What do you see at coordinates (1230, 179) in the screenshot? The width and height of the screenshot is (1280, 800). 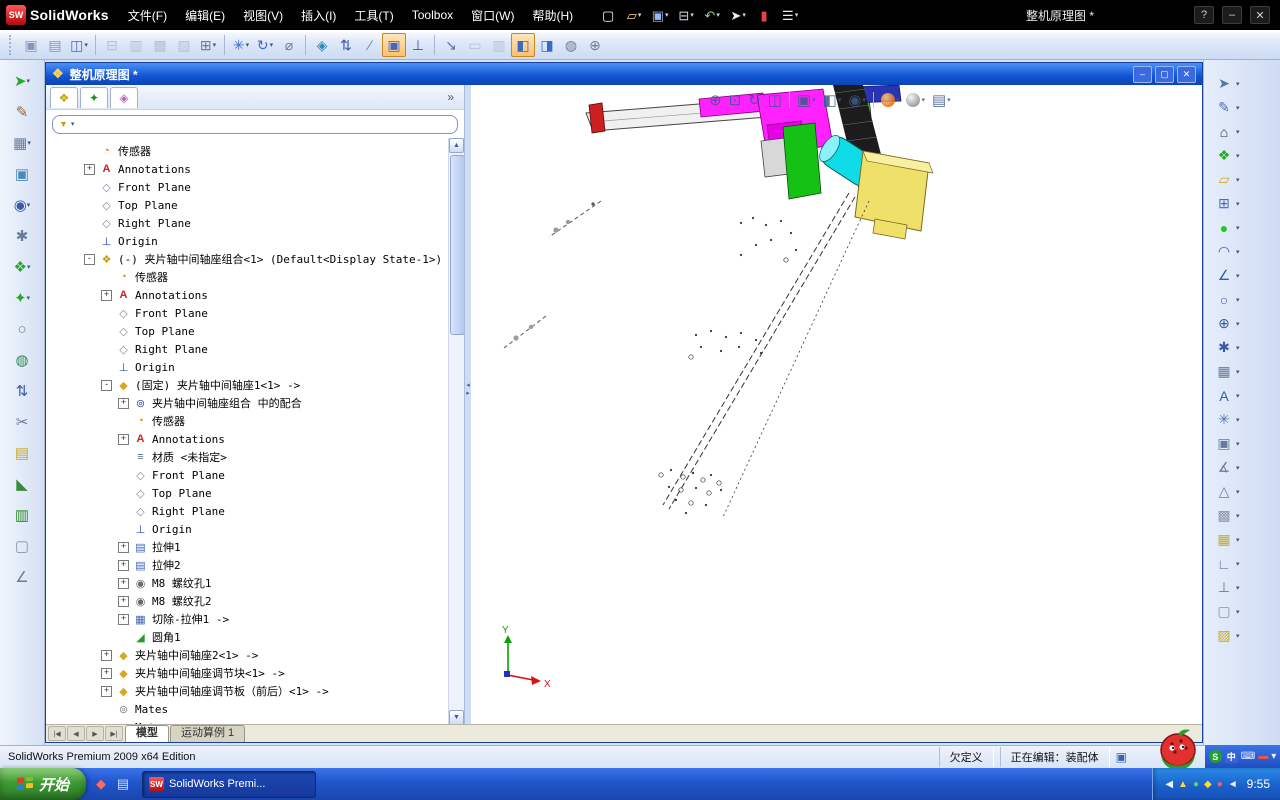 I see `design-library-icon: ▱ ▾` at bounding box center [1230, 179].